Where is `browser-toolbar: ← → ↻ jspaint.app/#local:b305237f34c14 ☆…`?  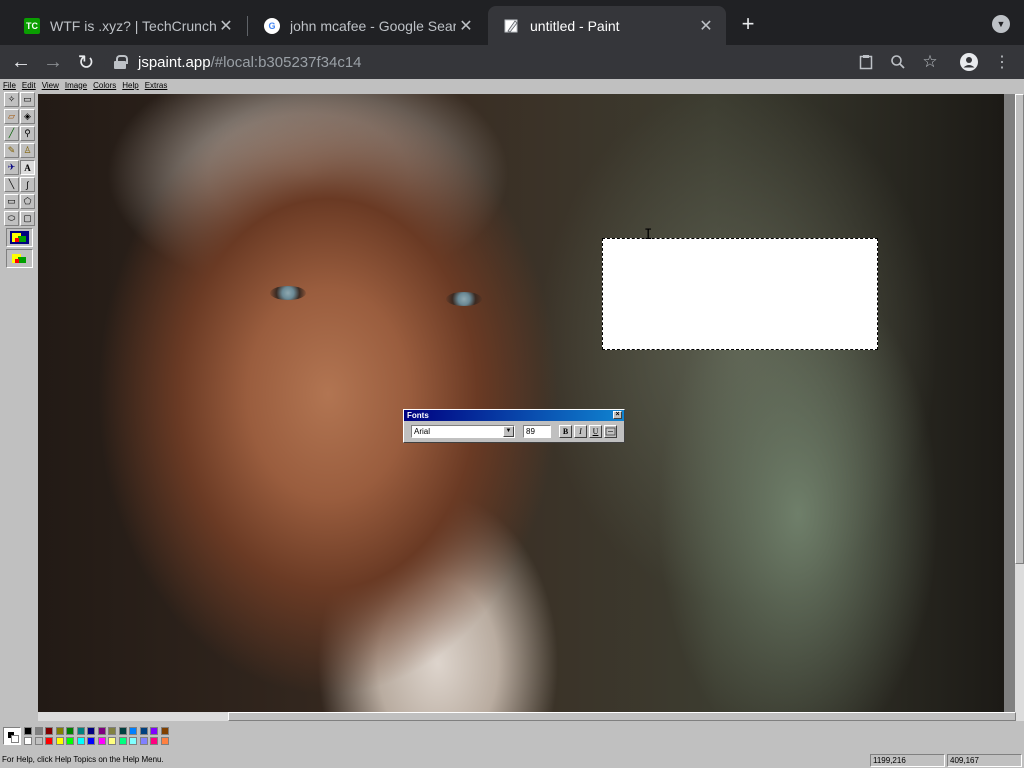
browser-toolbar: ← → ↻ jspaint.app/#local:b305237f34c14 ☆… is located at coordinates (512, 62).